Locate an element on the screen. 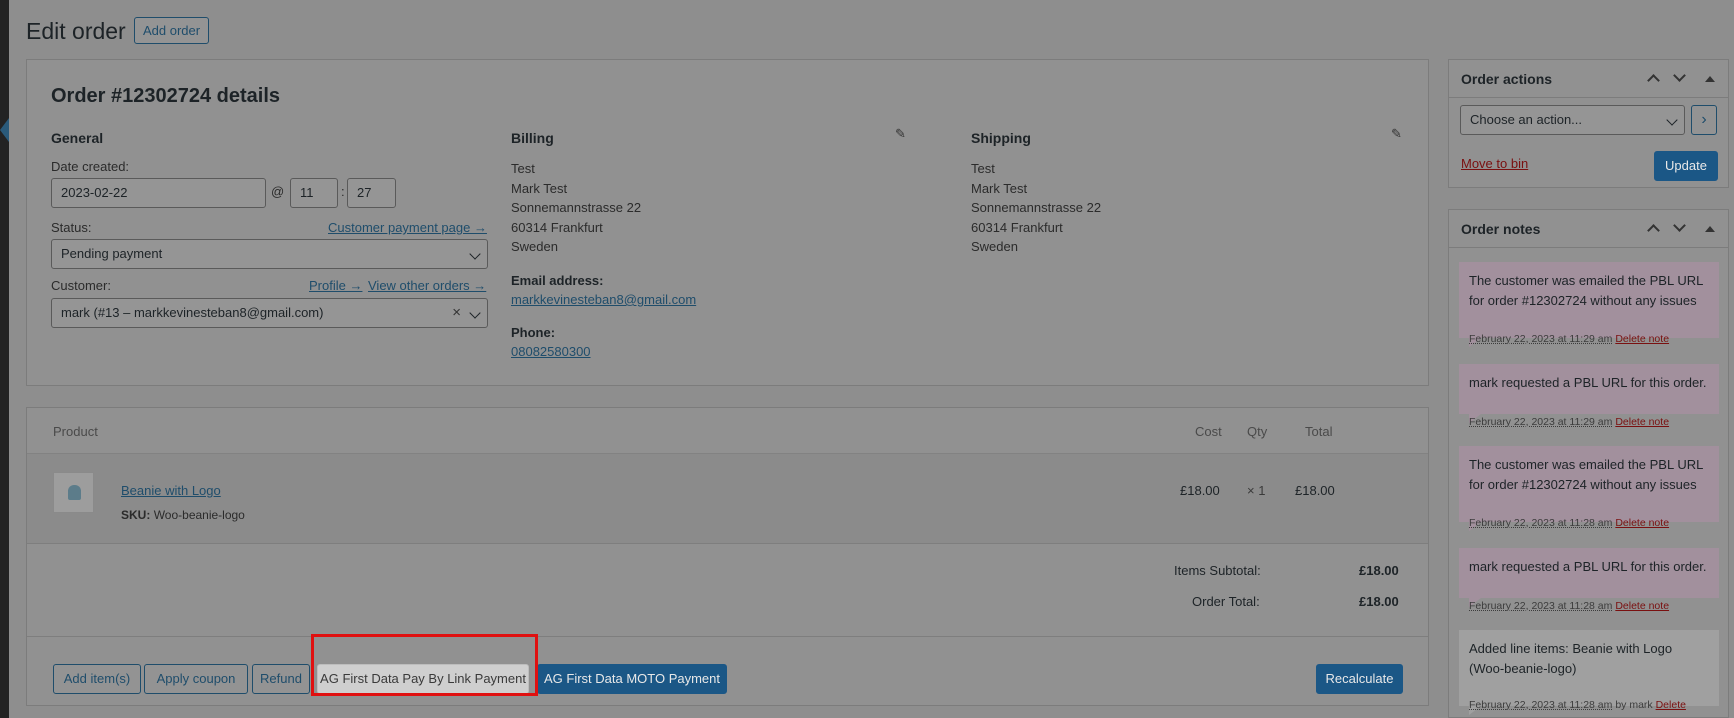  move-to-bin-link: Move to bin is located at coordinates (1494, 163).